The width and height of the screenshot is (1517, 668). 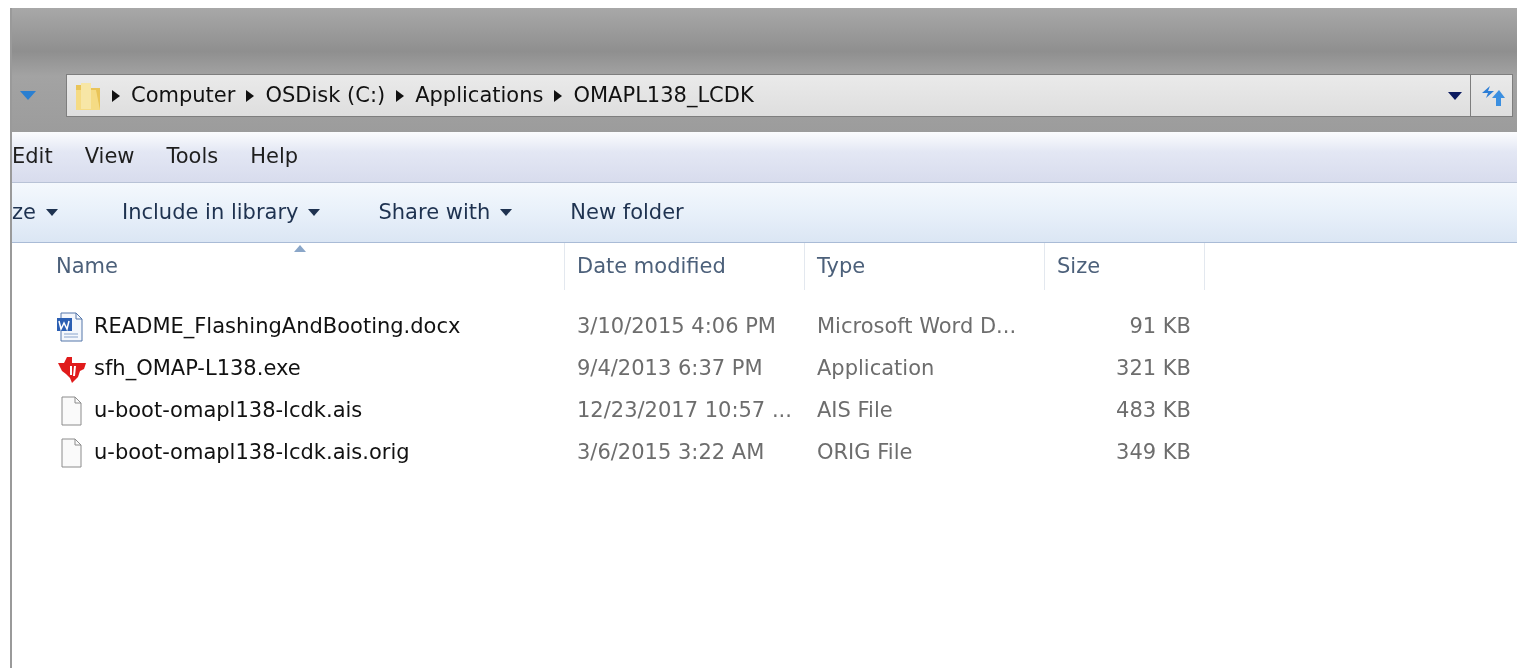 What do you see at coordinates (1153, 369) in the screenshot?
I see `file-size: 321 KB` at bounding box center [1153, 369].